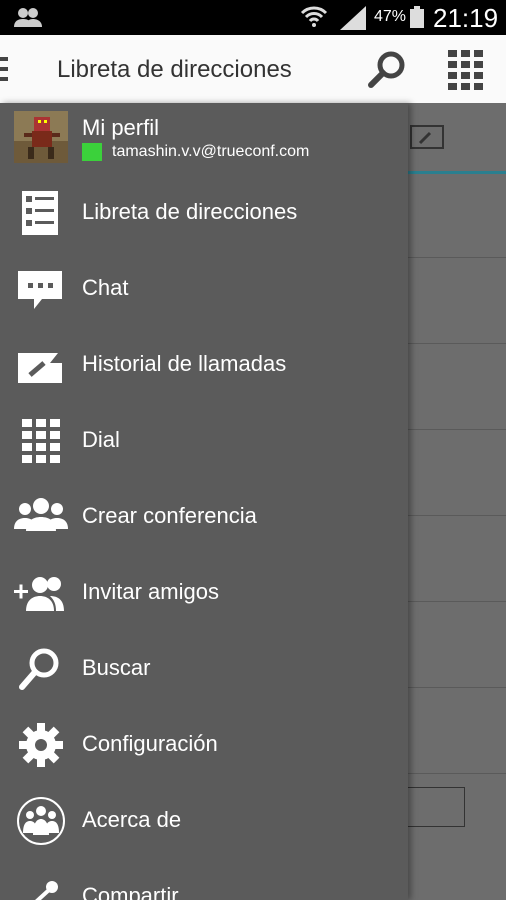  Describe the element at coordinates (457, 172) in the screenshot. I see `tab-indicator` at that location.